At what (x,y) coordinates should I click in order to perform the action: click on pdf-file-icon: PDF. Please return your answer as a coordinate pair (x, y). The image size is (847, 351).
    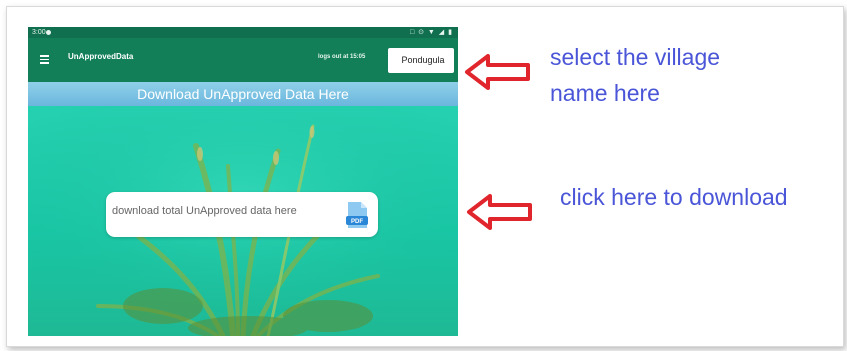
    Looking at the image, I should click on (357, 215).